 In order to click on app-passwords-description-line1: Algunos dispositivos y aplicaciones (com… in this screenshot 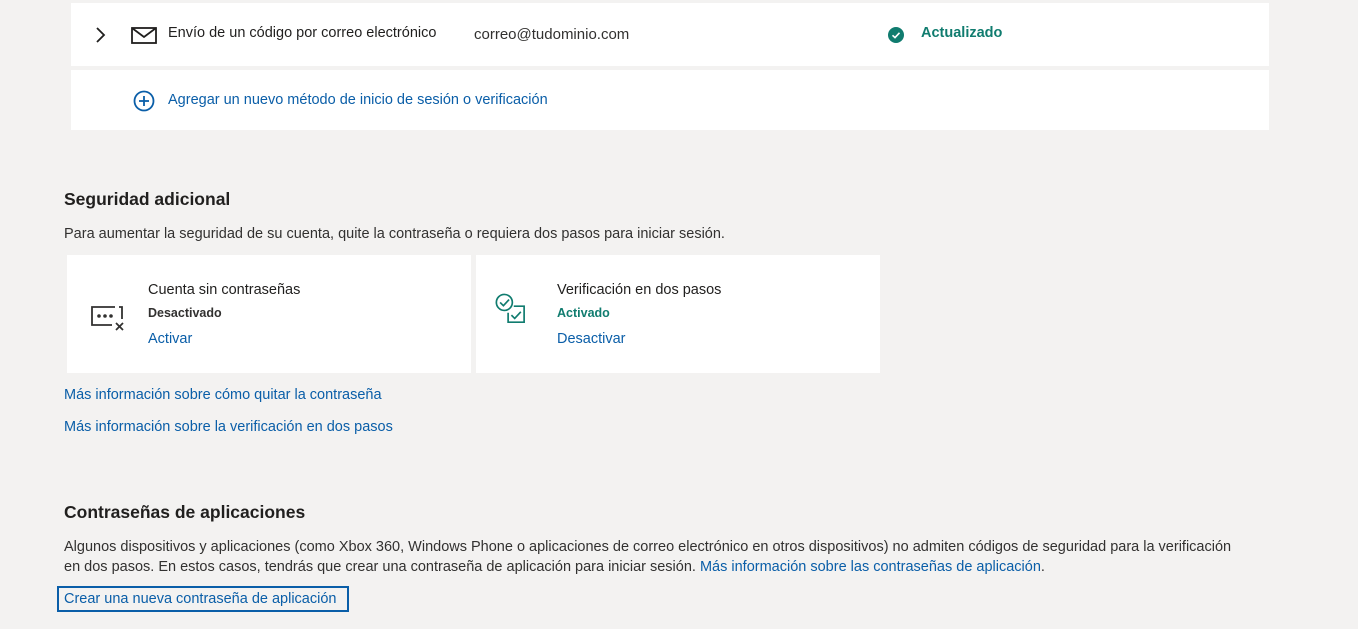, I will do `click(648, 547)`.